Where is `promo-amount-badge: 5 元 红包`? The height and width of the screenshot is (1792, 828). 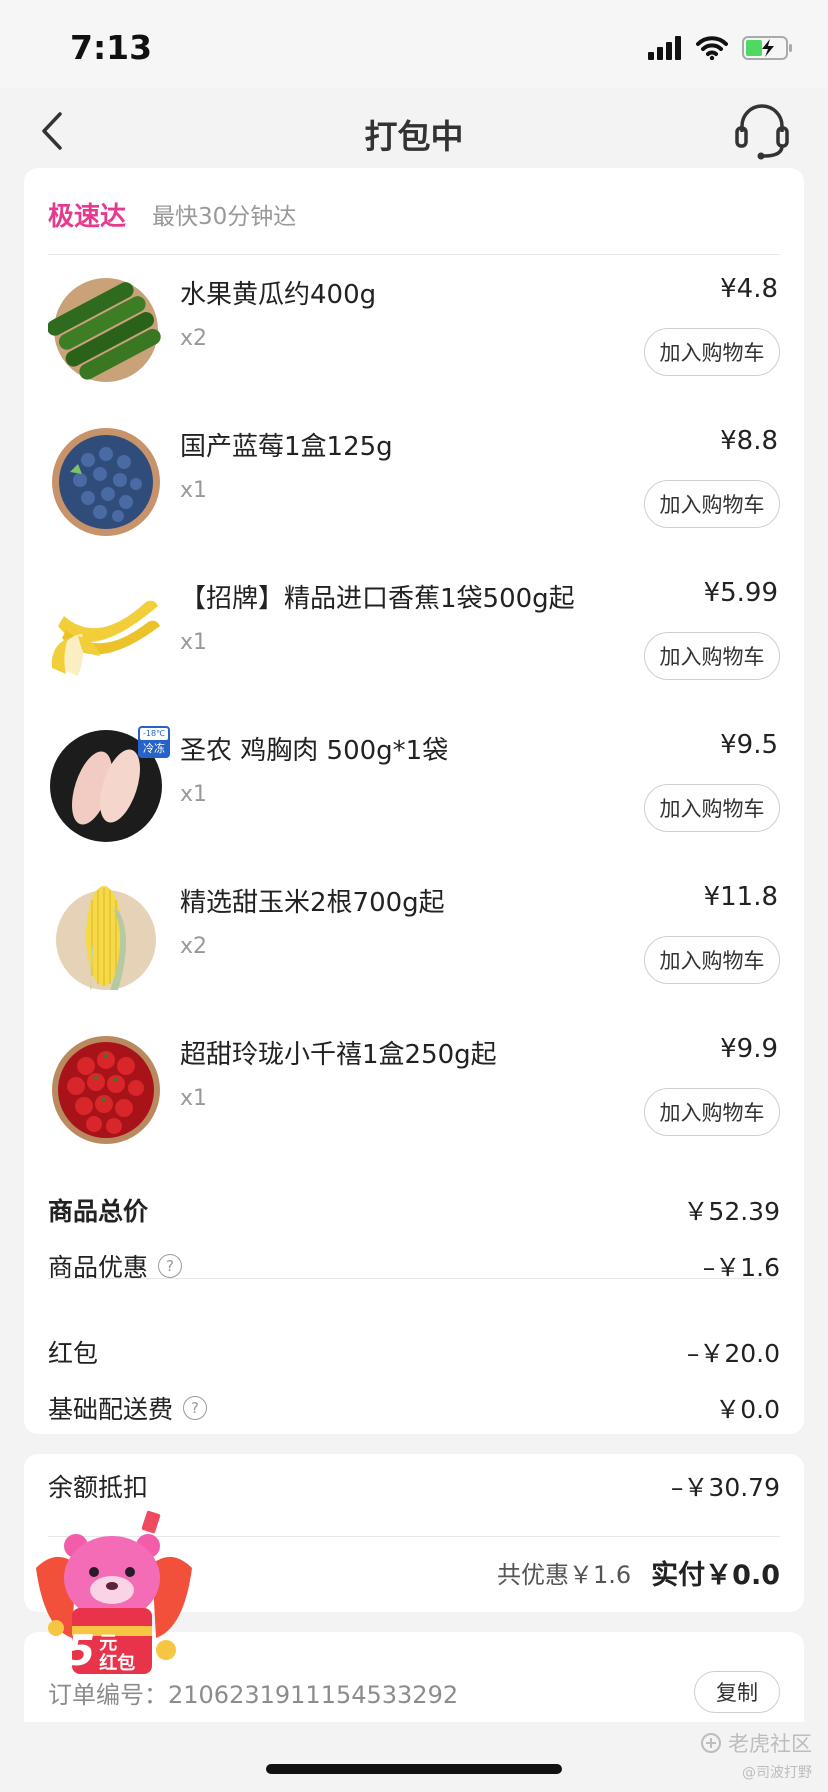 promo-amount-badge: 5 元 红包 is located at coordinates (112, 1647).